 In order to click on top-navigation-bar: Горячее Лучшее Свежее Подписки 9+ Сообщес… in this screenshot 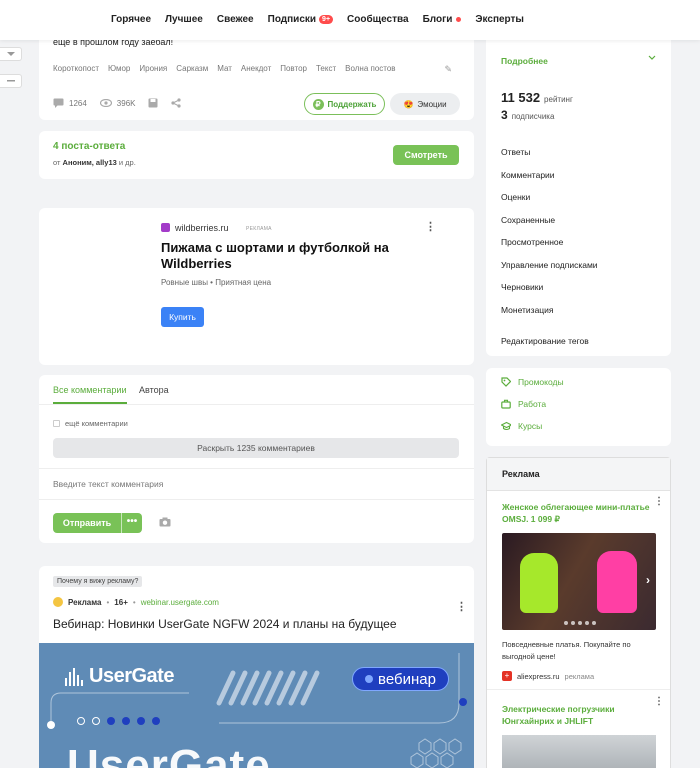, I will do `click(350, 20)`.